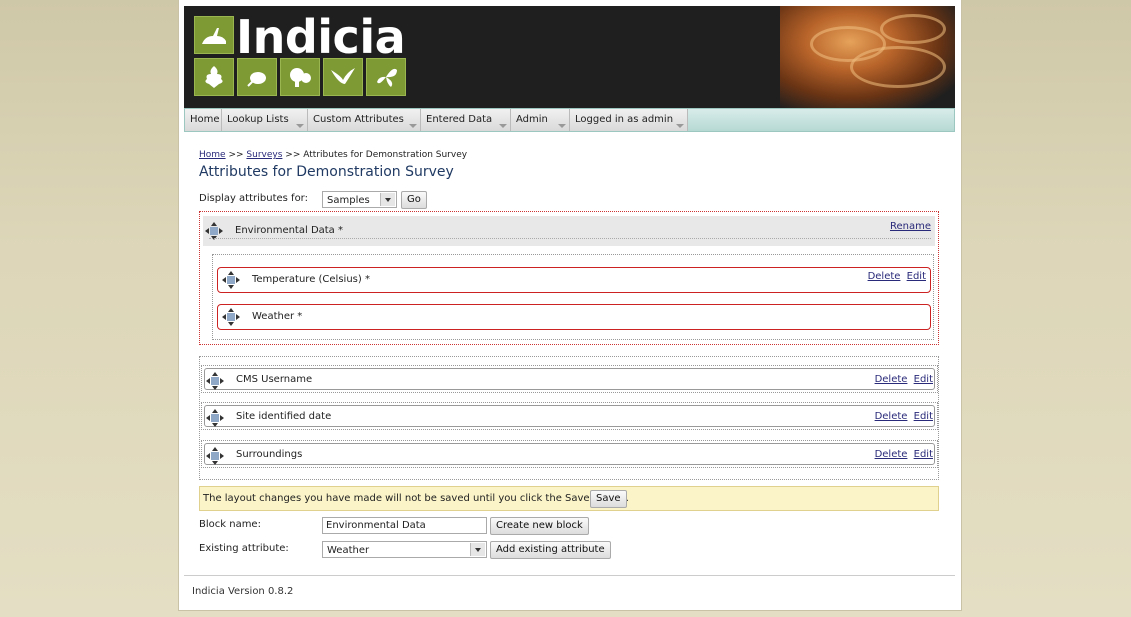 This screenshot has width=1131, height=617. I want to click on attribute-row-surroundings: Surroundings Delete Edit, so click(569, 454).